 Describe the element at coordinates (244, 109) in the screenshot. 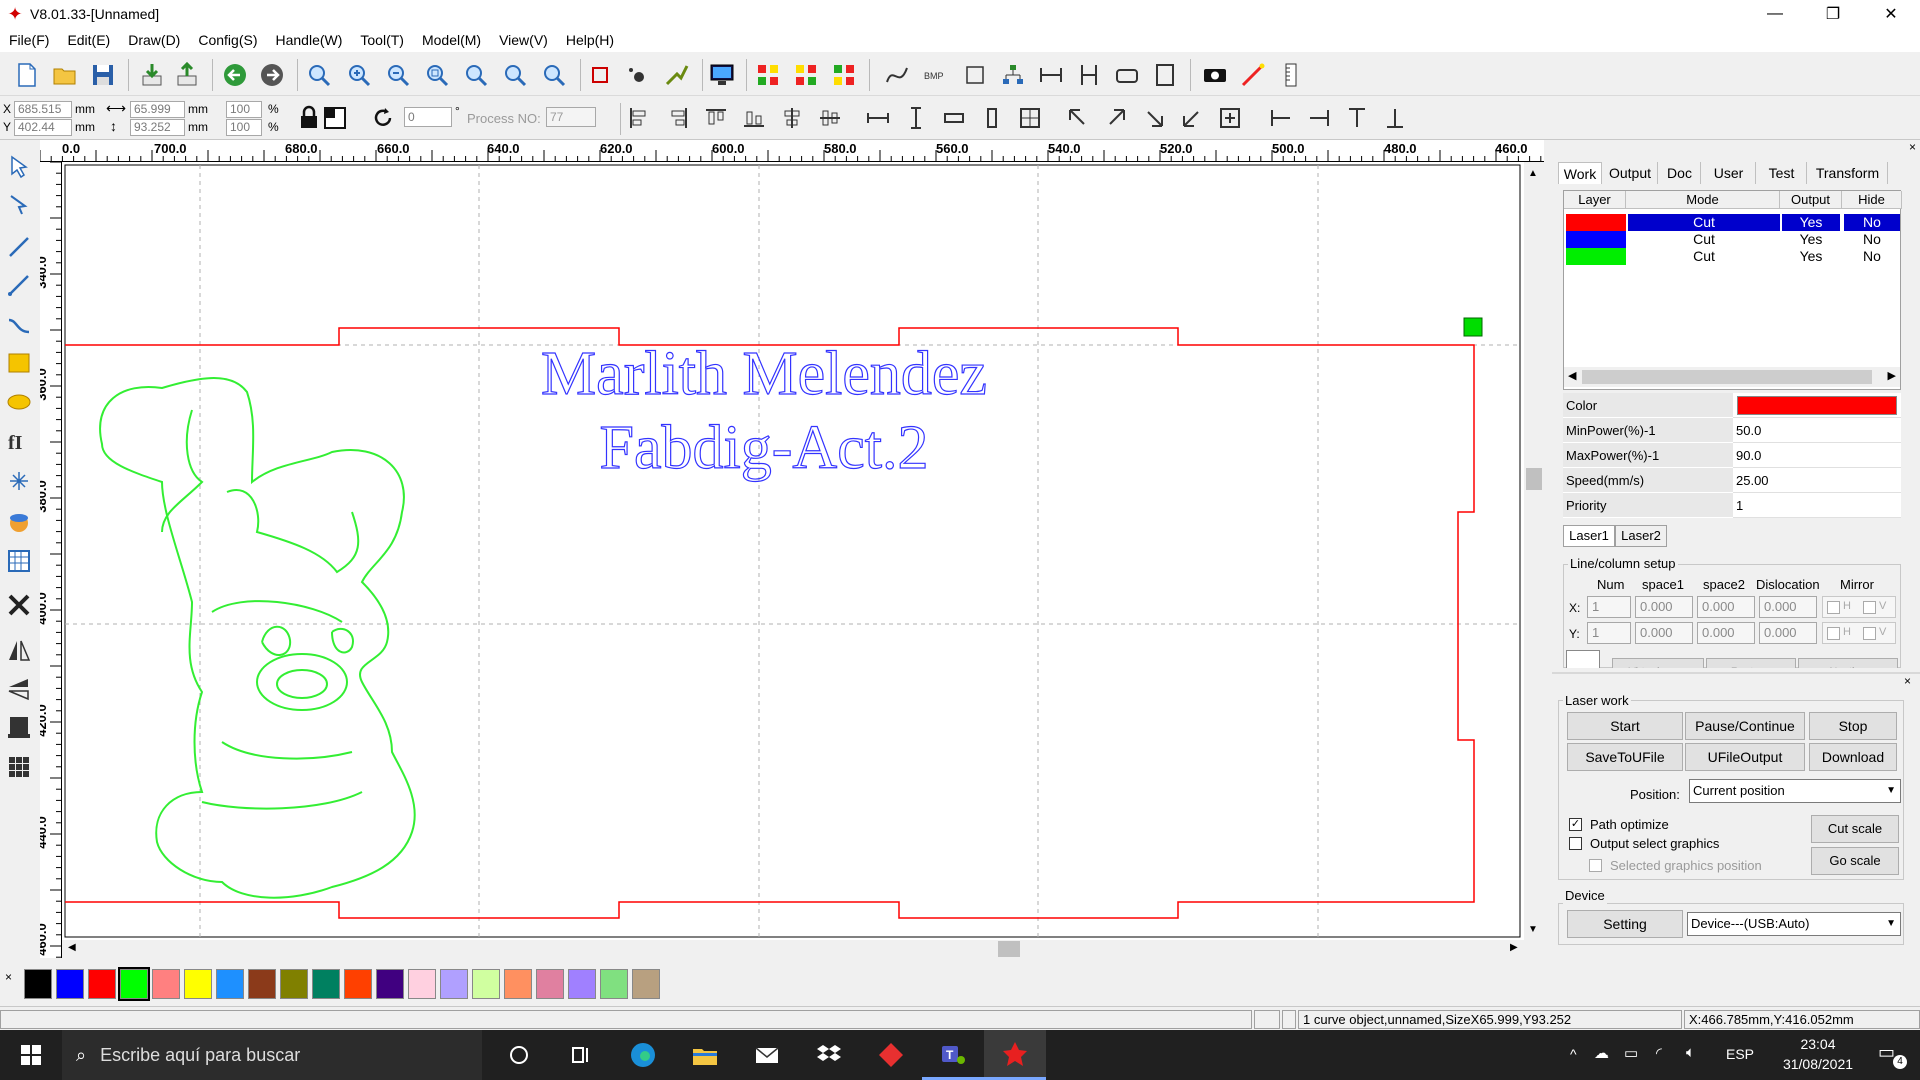

I see `scale-x-field: 100` at that location.